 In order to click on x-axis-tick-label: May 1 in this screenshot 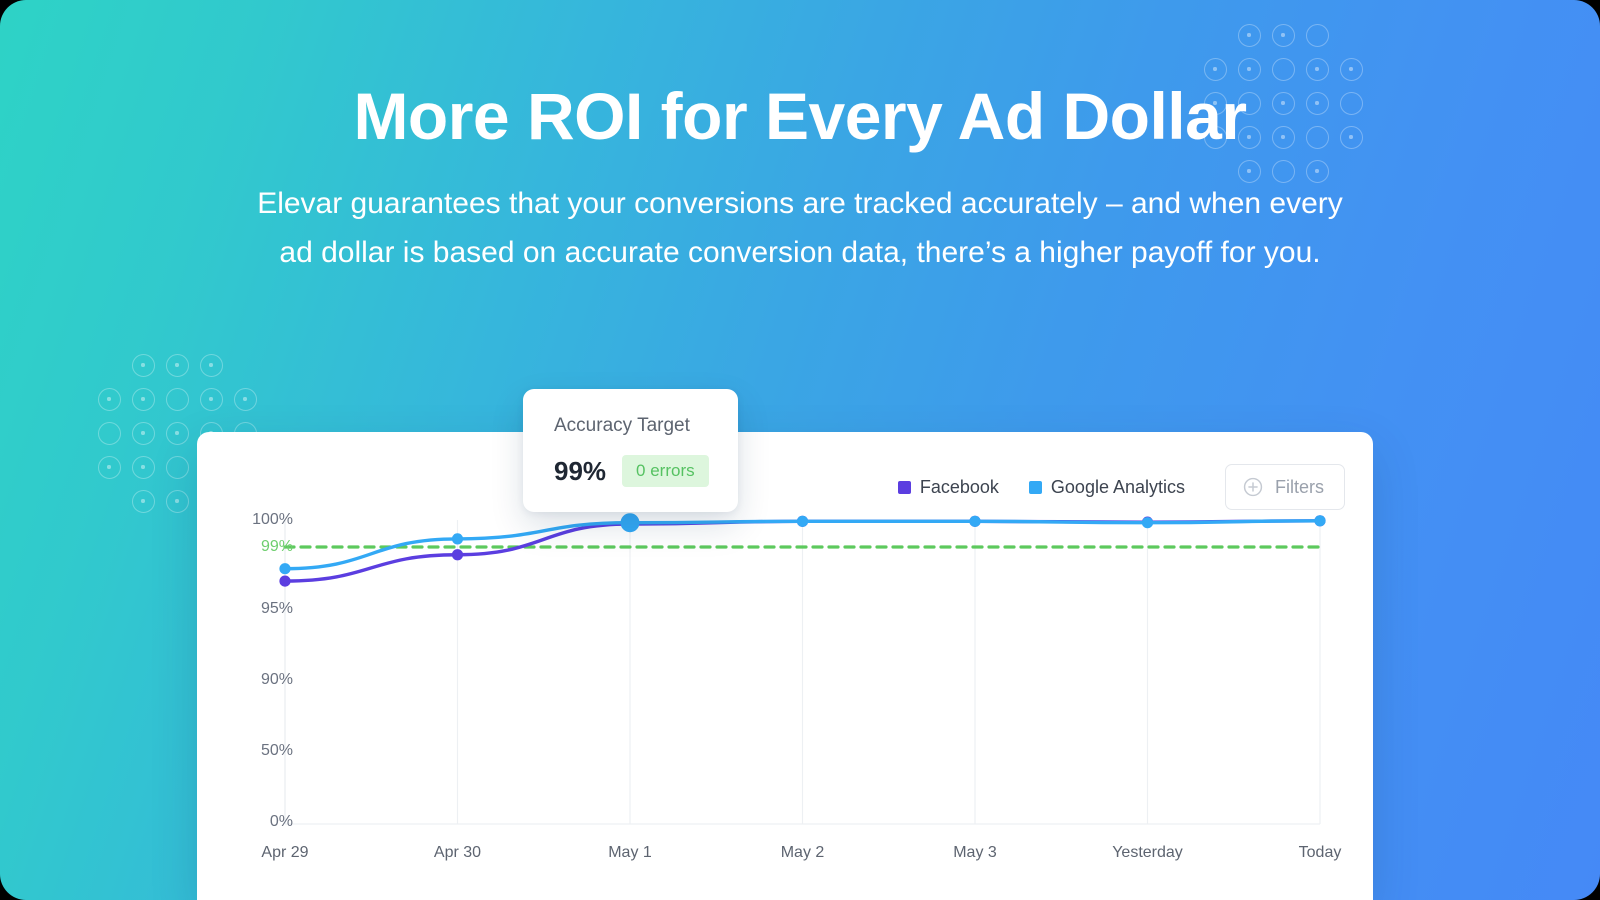, I will do `click(630, 852)`.